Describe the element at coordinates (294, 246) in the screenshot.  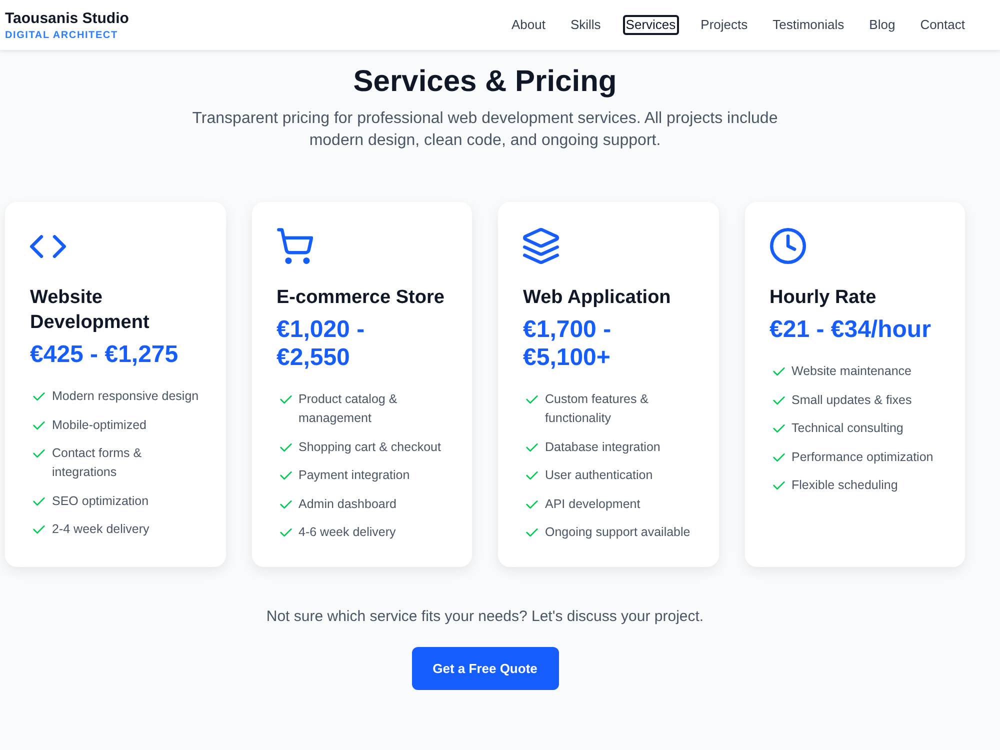
I see `cart-icon` at that location.